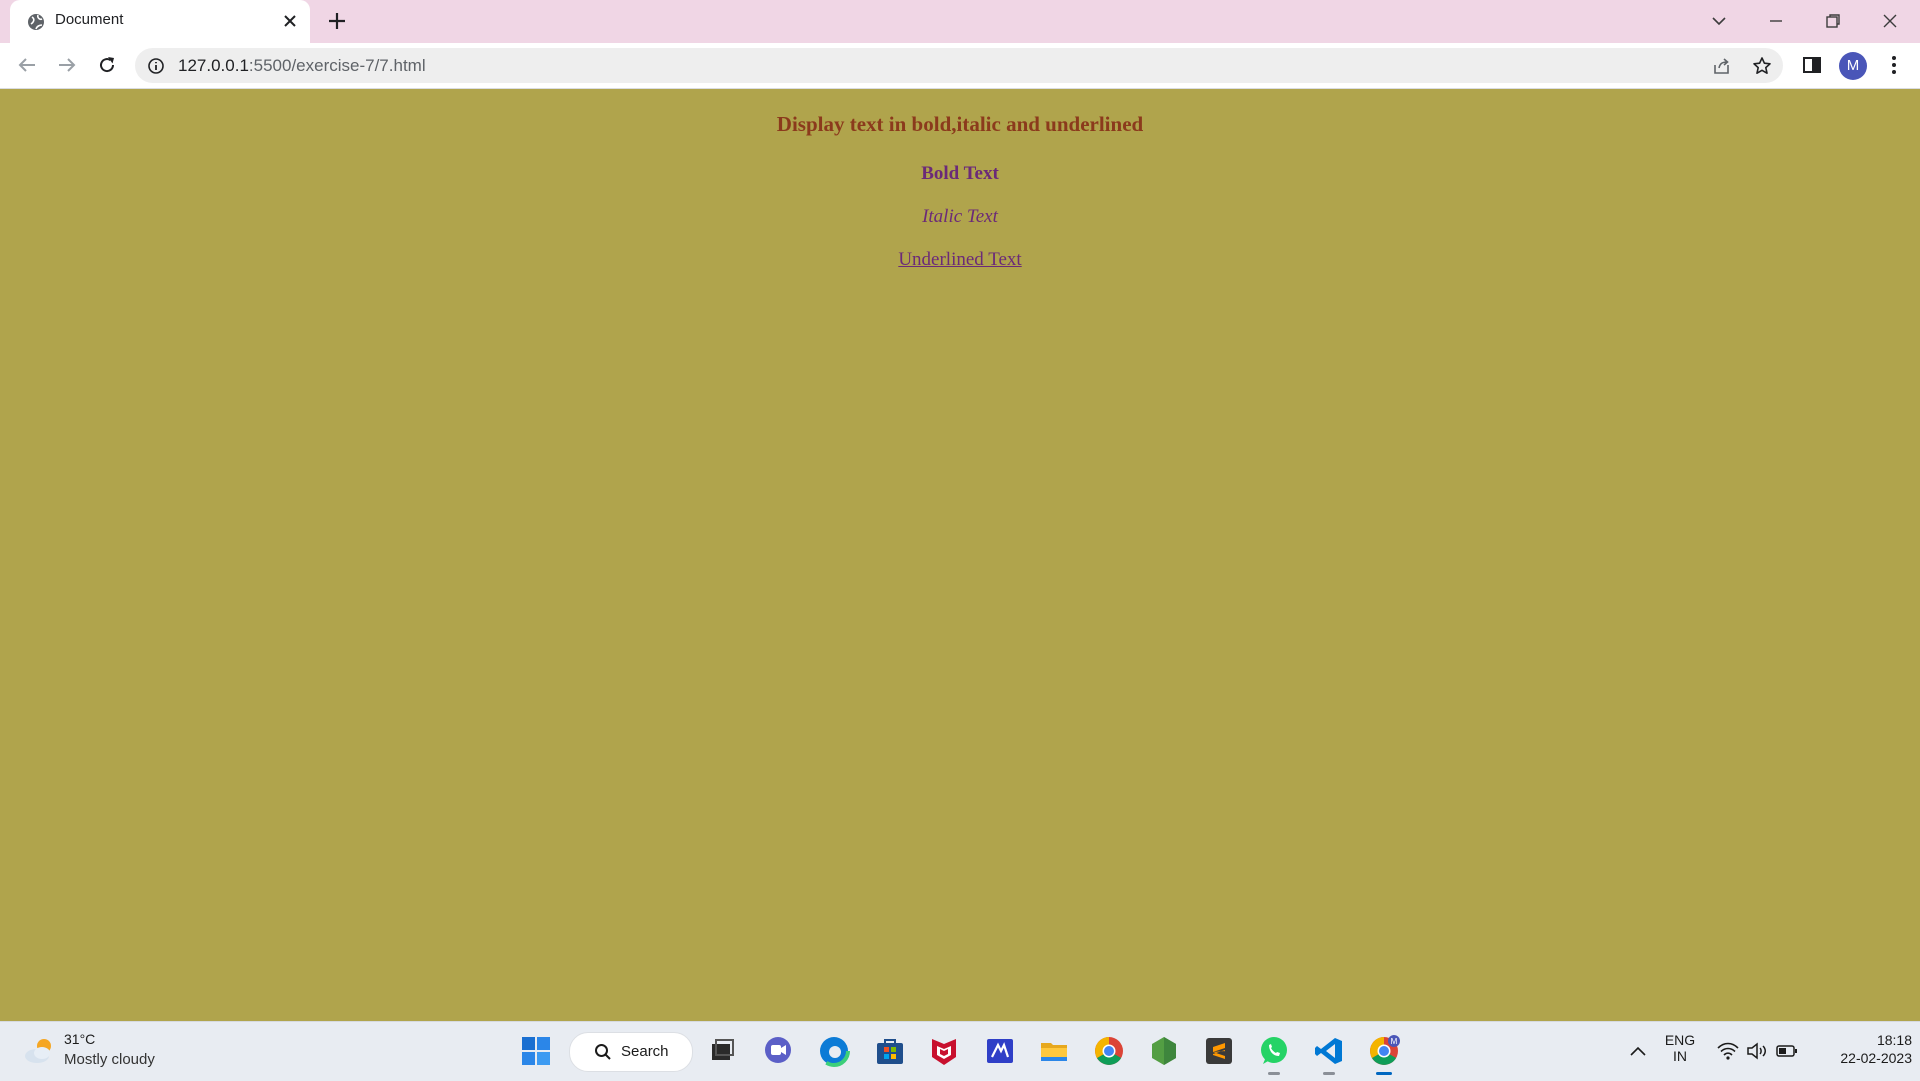  I want to click on svg-text: M, so click(1394, 1041).